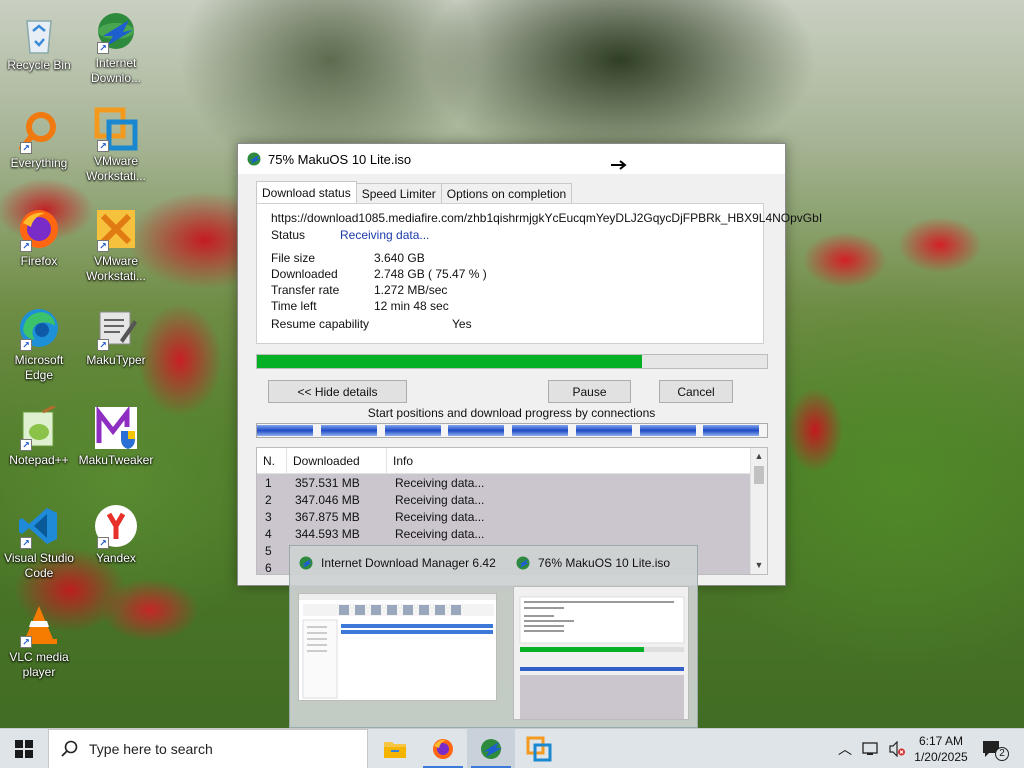 The image size is (1024, 768). I want to click on scroll-down-icon: ▼, so click(759, 565).